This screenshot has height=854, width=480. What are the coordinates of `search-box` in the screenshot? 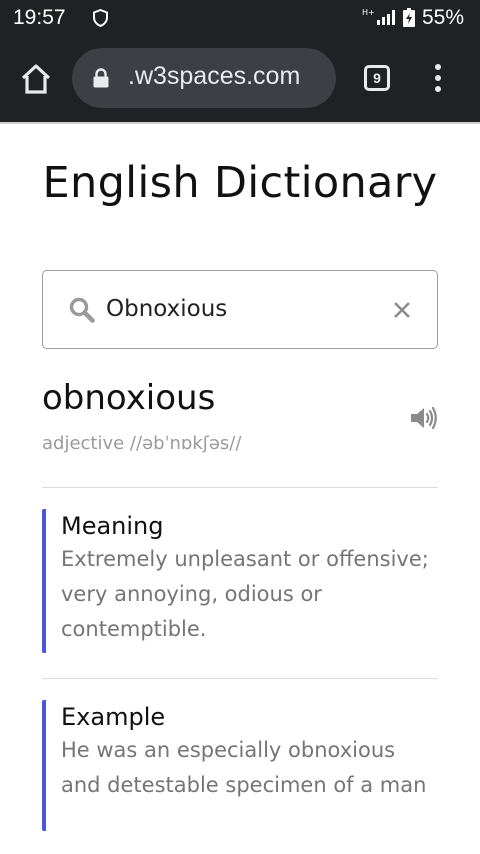 It's located at (240, 309).